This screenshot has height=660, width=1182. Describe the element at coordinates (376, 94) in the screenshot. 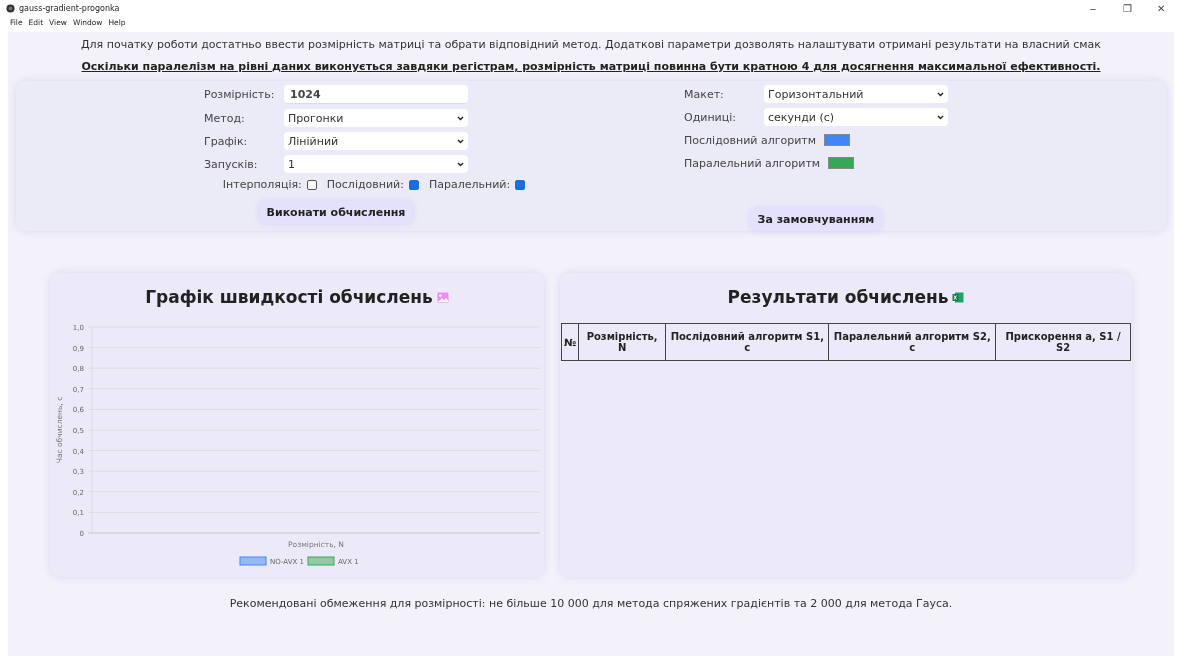

I see `input-field: 1024` at that location.